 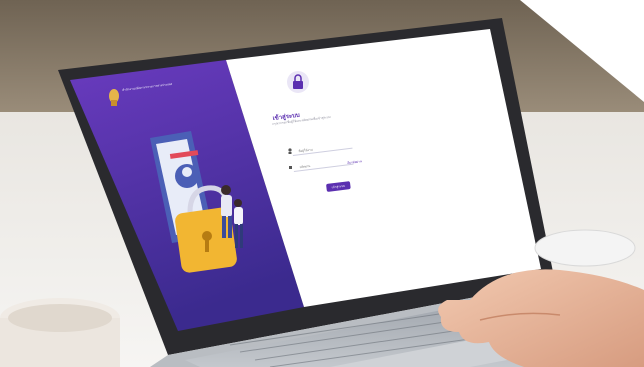 What do you see at coordinates (290, 167) in the screenshot?
I see `key-icon` at bounding box center [290, 167].